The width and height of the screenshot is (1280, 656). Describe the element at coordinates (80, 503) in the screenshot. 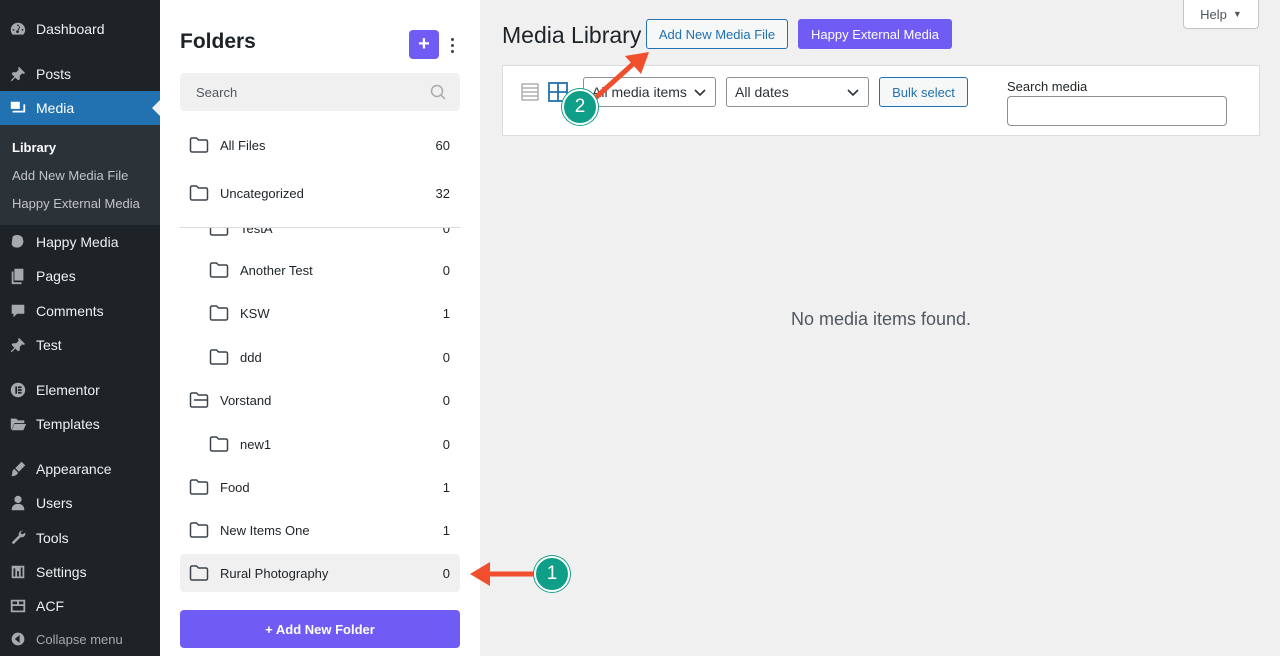

I see `menu-users: Users` at that location.